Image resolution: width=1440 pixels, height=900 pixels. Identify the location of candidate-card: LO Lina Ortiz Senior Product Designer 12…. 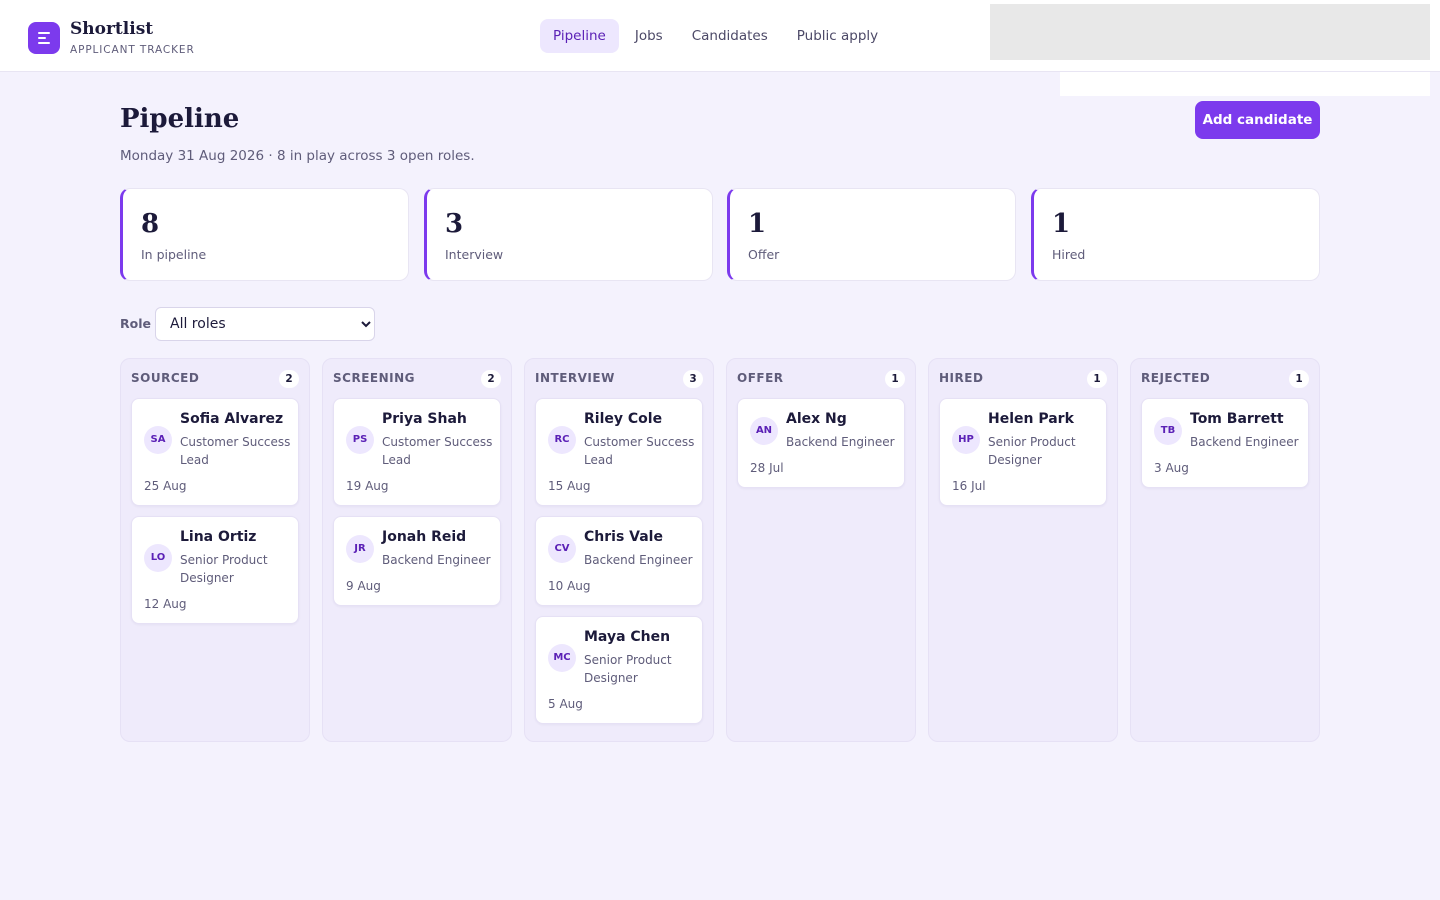
(215, 570).